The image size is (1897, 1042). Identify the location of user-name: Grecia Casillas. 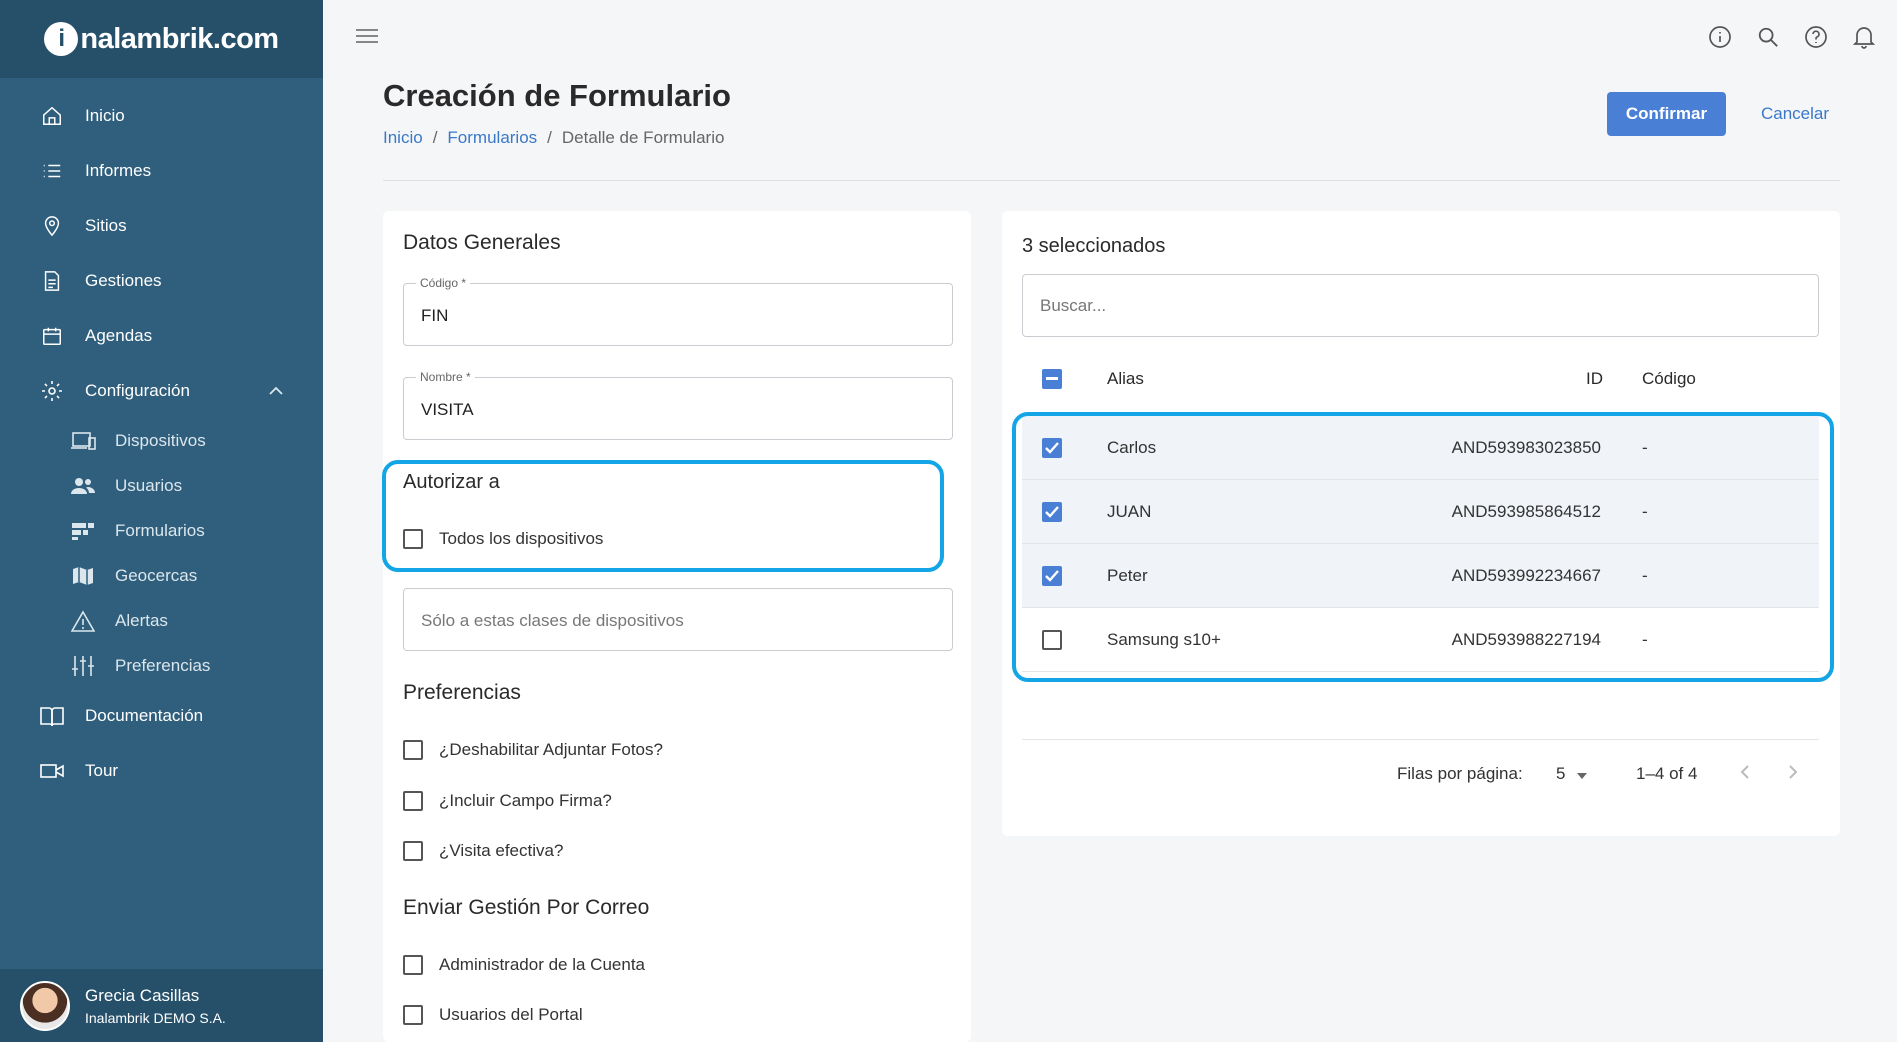
(142, 995).